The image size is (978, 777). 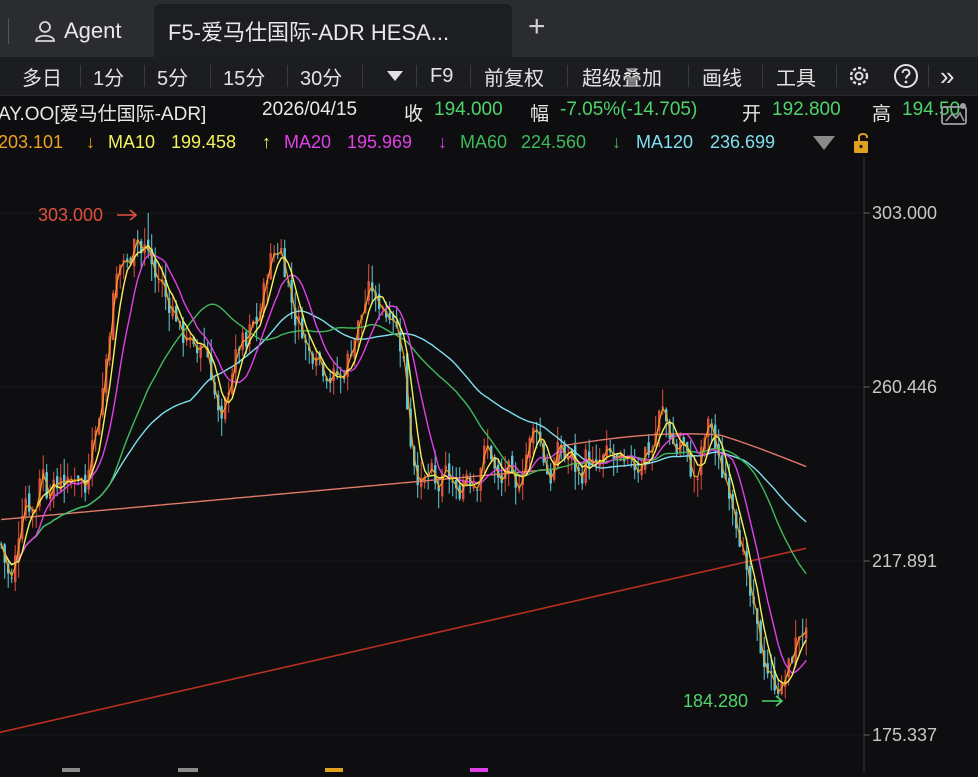 I want to click on low-marker-arrow, so click(x=773, y=701).